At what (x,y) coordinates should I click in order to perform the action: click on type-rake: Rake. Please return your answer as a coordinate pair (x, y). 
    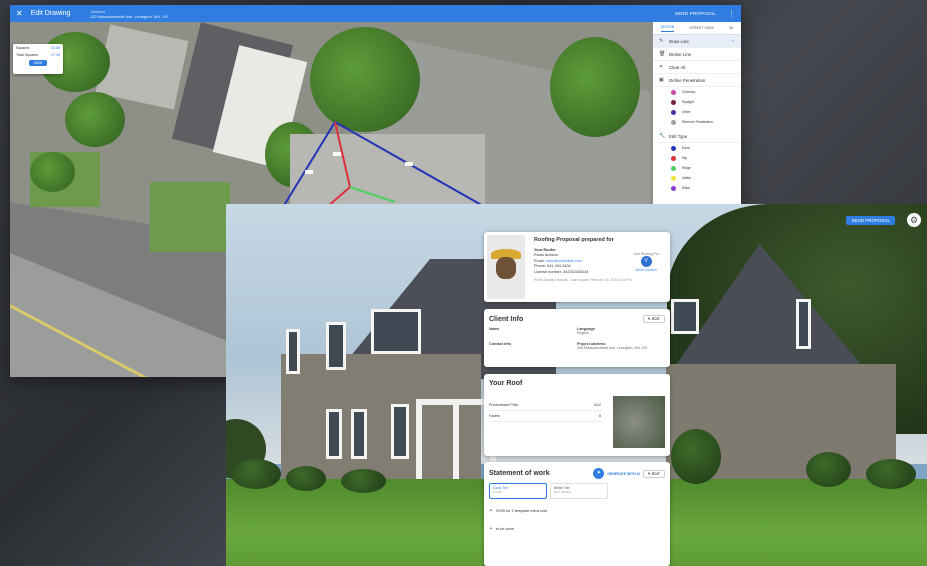
    Looking at the image, I should click on (697, 188).